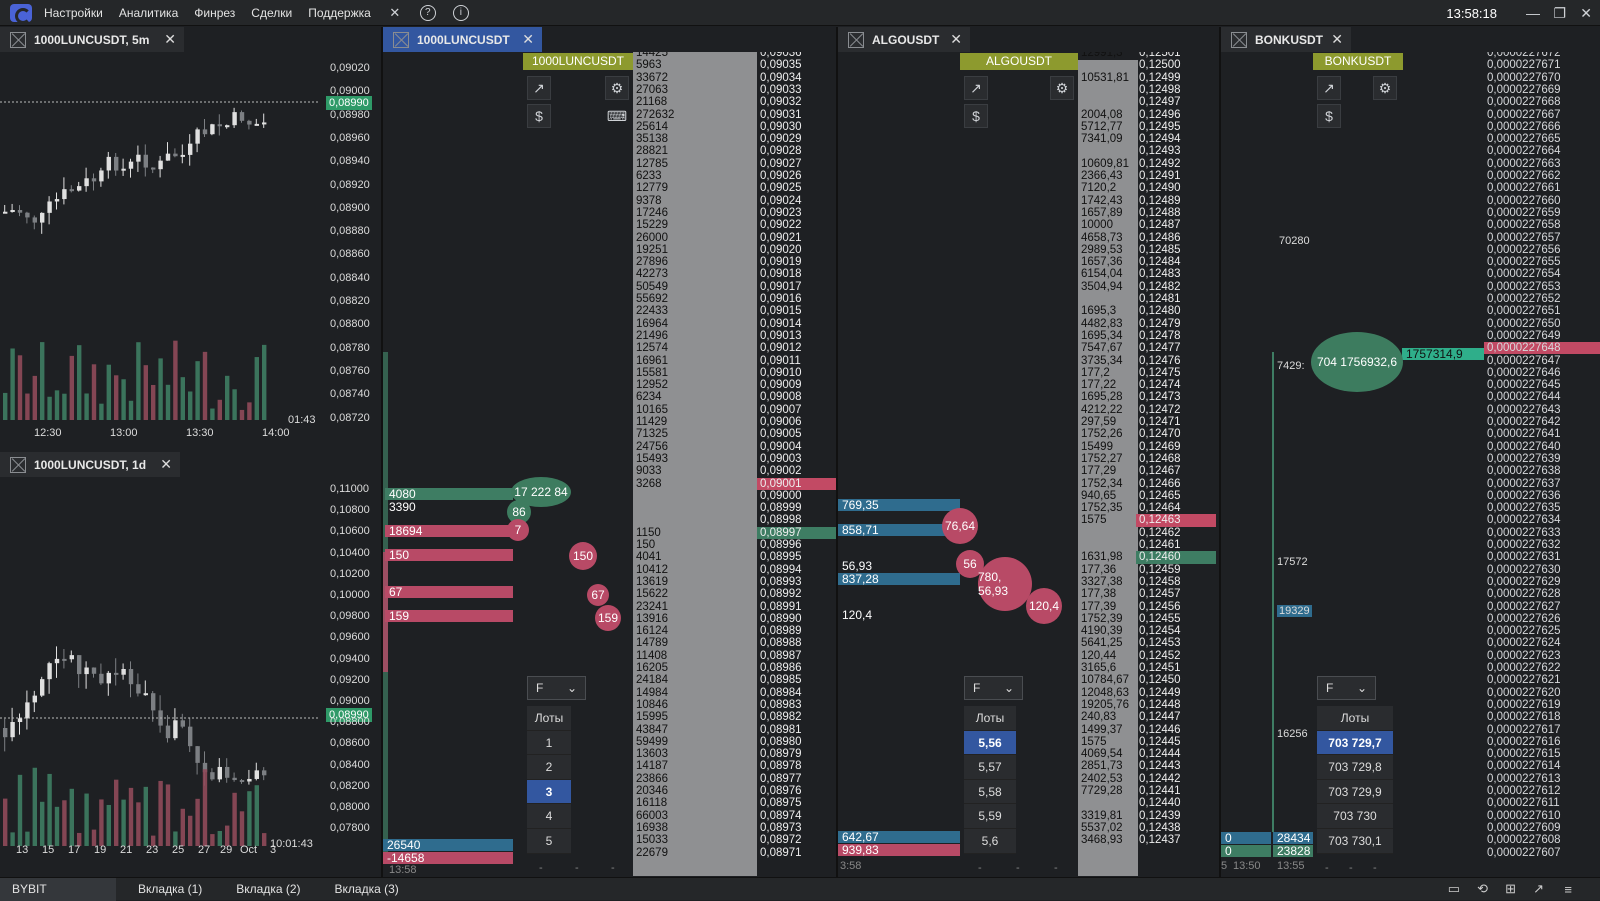  Describe the element at coordinates (1147, 766) in the screenshot. I see `ladder-row: 2851,73 0,12443` at that location.